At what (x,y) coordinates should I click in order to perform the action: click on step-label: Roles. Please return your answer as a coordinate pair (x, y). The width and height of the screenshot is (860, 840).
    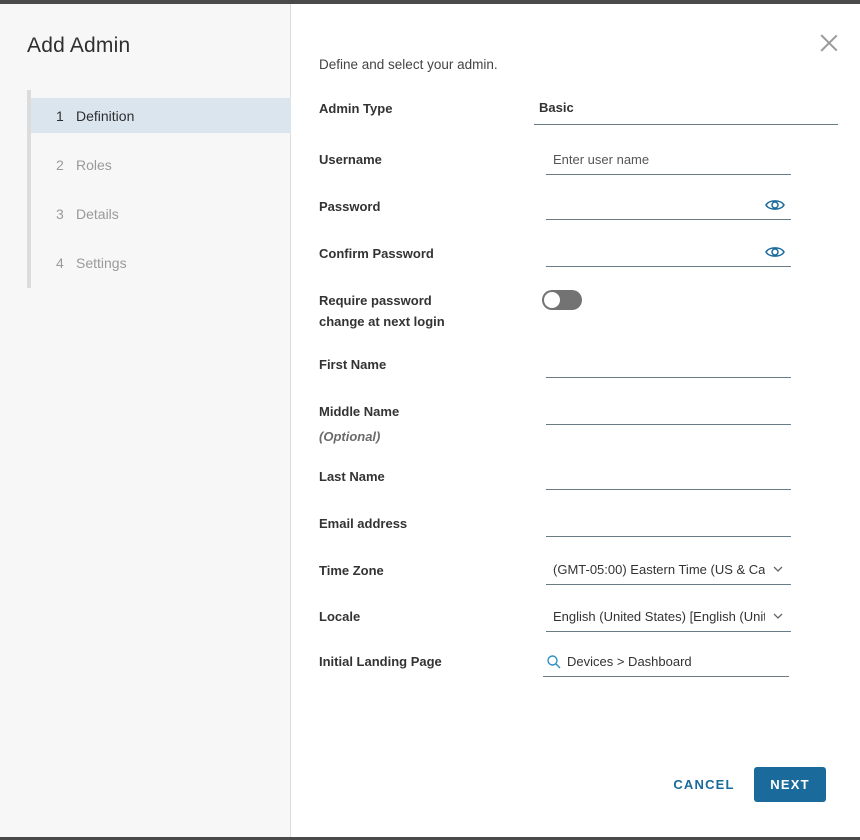
    Looking at the image, I should click on (94, 164).